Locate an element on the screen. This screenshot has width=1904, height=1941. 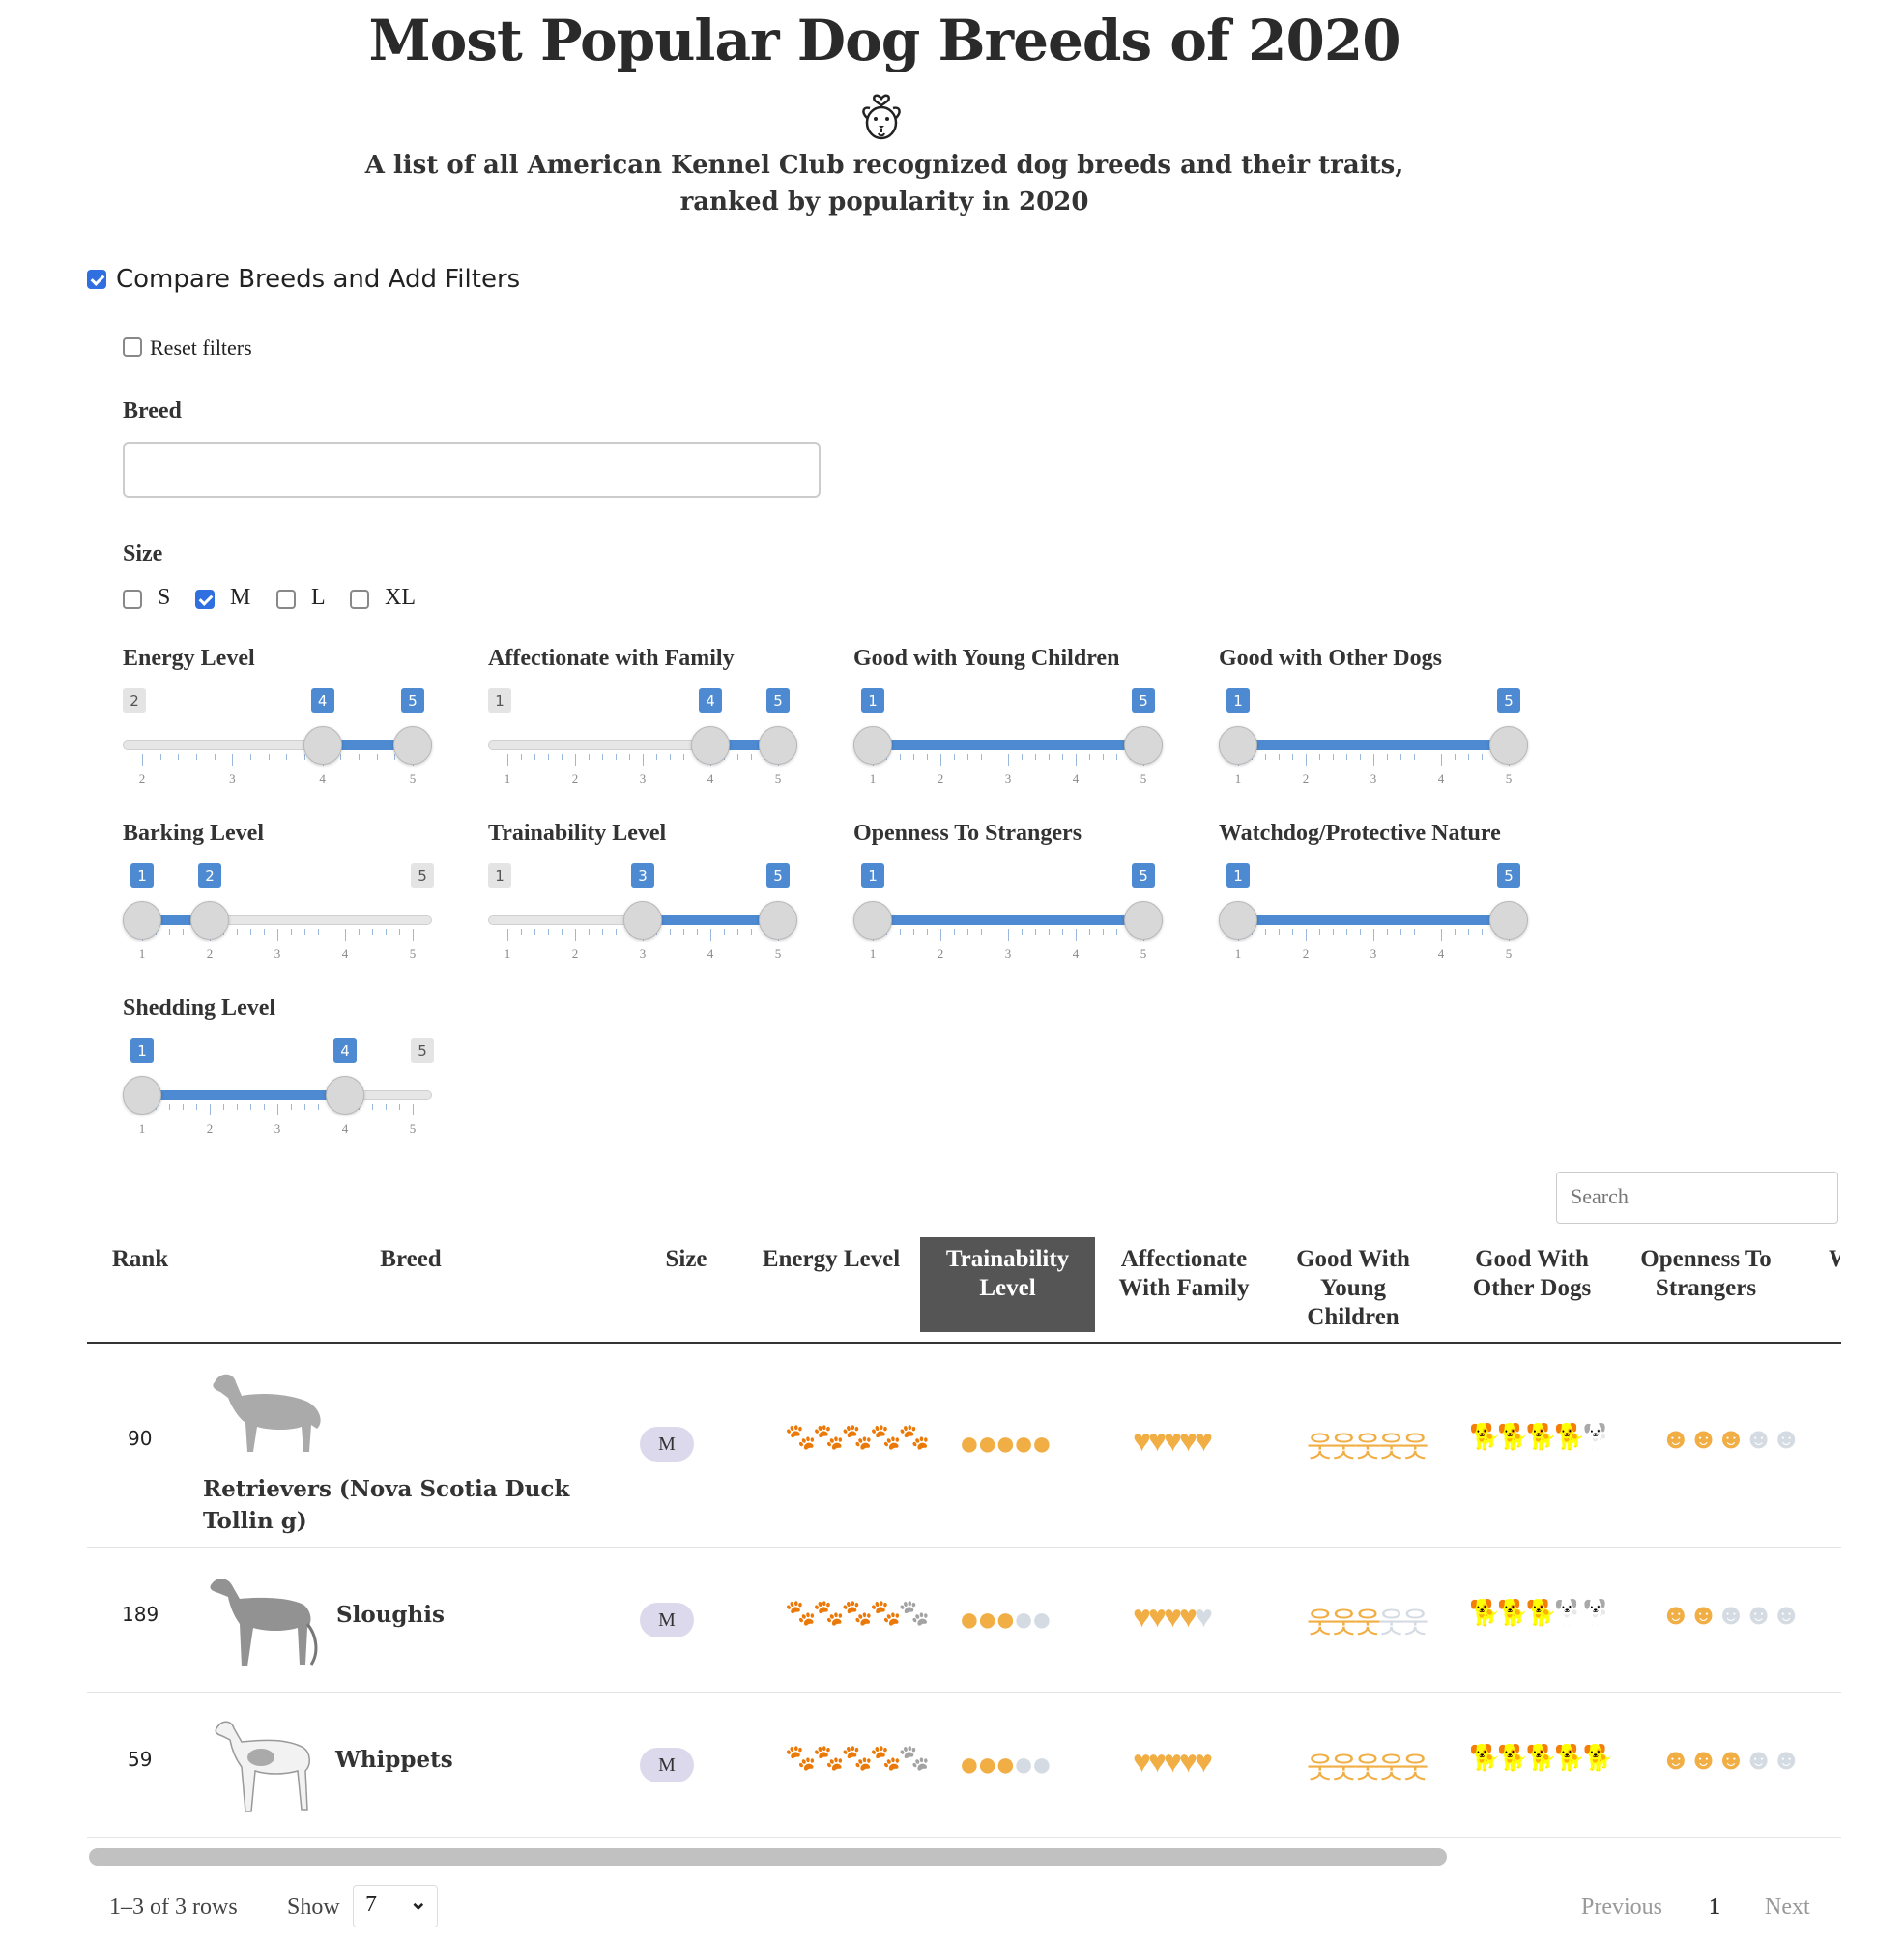
row-2-breed-name: Sloughis is located at coordinates (391, 1615).